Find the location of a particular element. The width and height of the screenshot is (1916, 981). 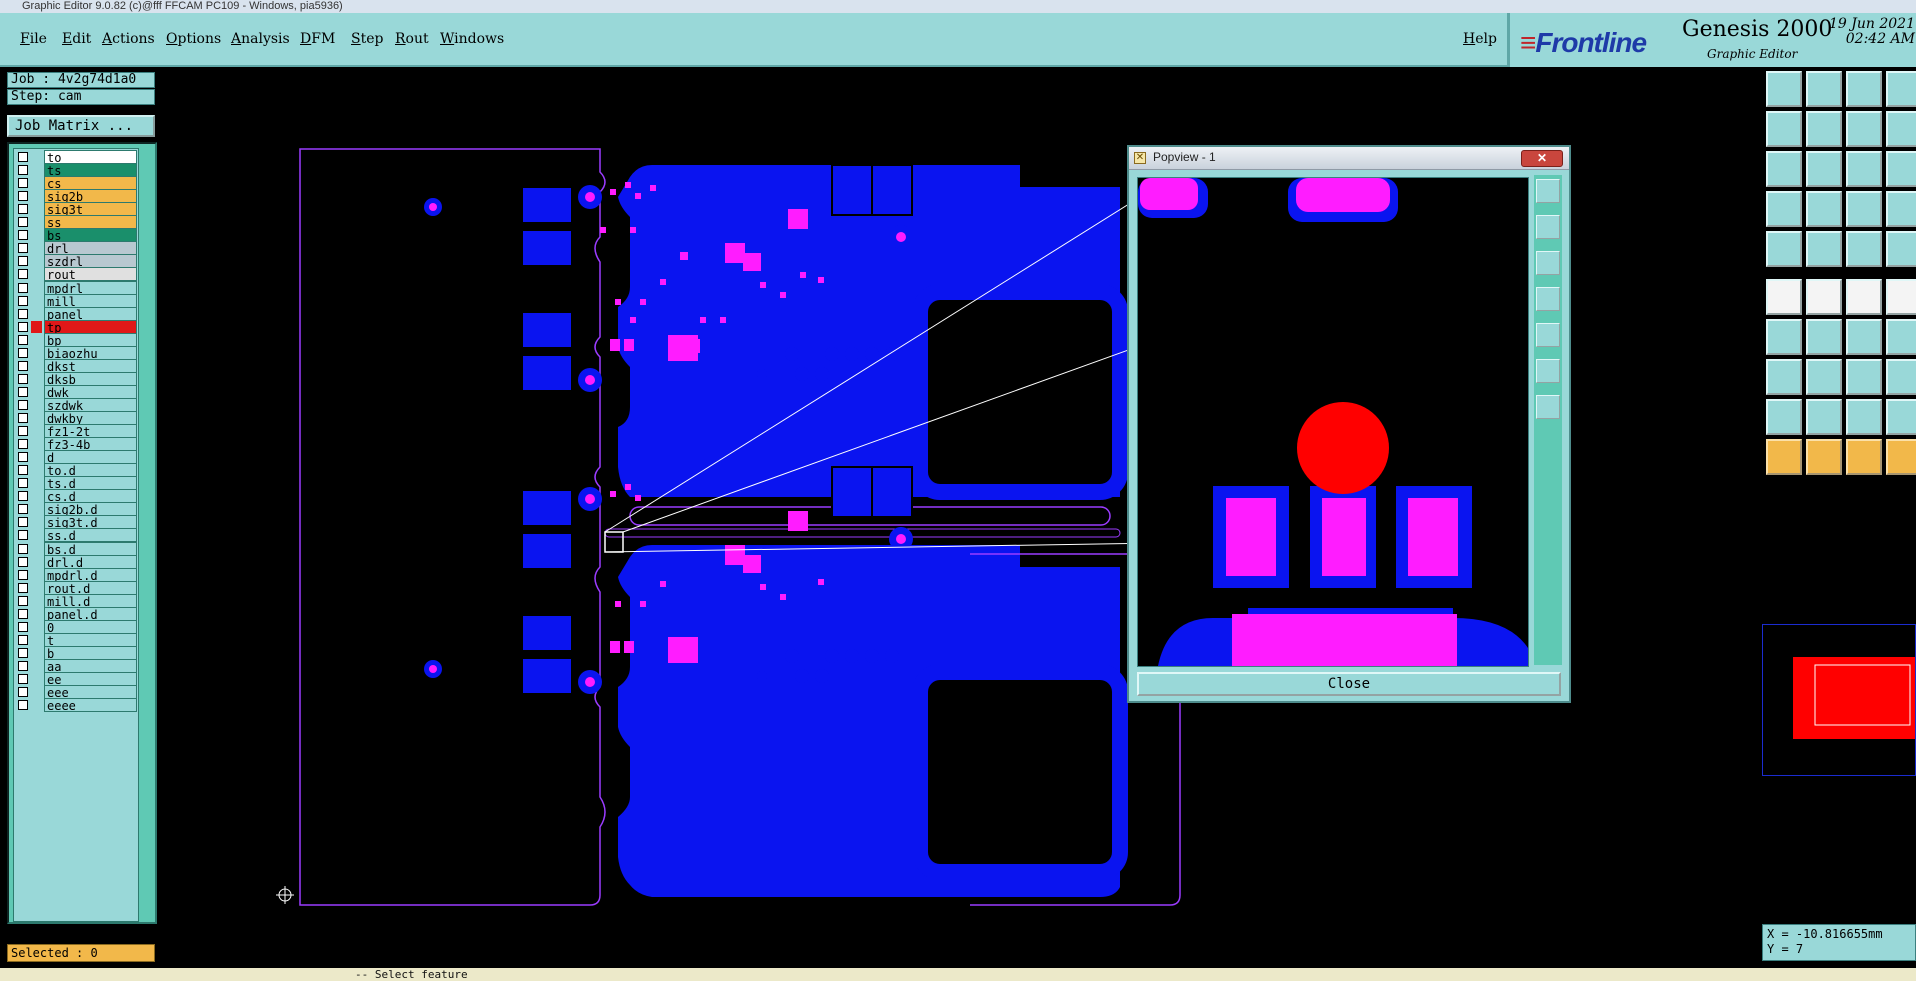

delete-icon is located at coordinates (1824, 297).